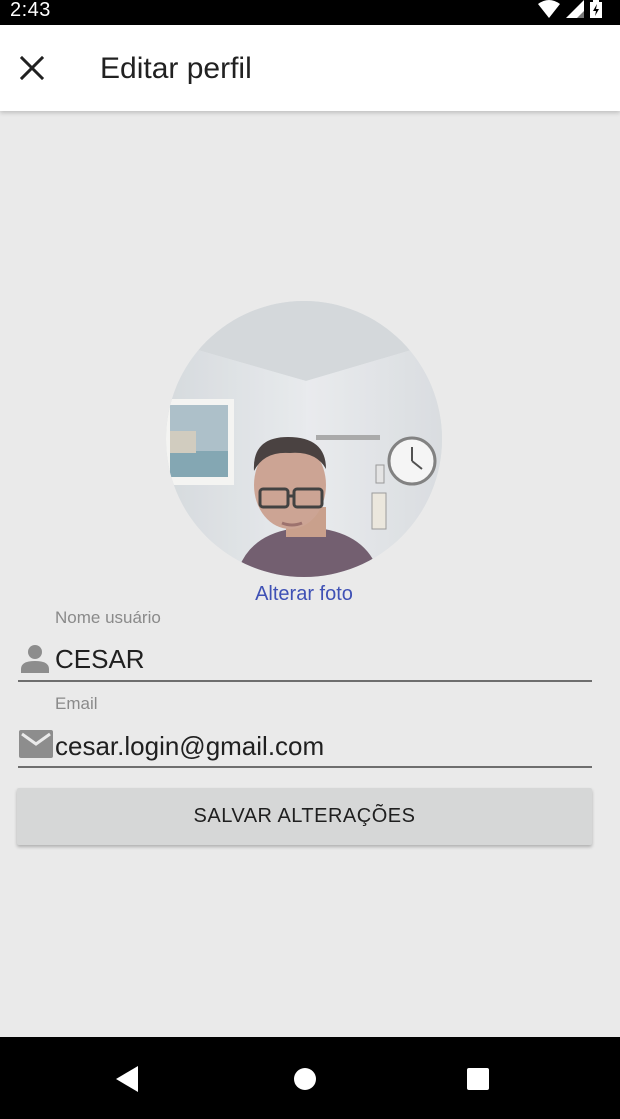  What do you see at coordinates (76, 703) in the screenshot?
I see `email-label: Email` at bounding box center [76, 703].